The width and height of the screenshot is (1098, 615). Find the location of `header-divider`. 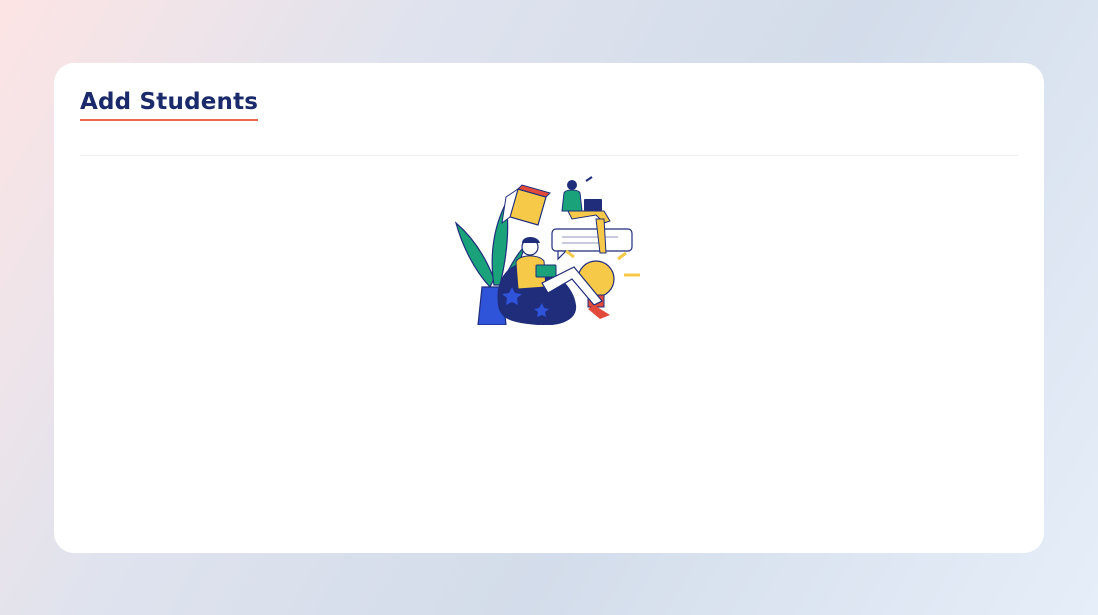

header-divider is located at coordinates (549, 155).